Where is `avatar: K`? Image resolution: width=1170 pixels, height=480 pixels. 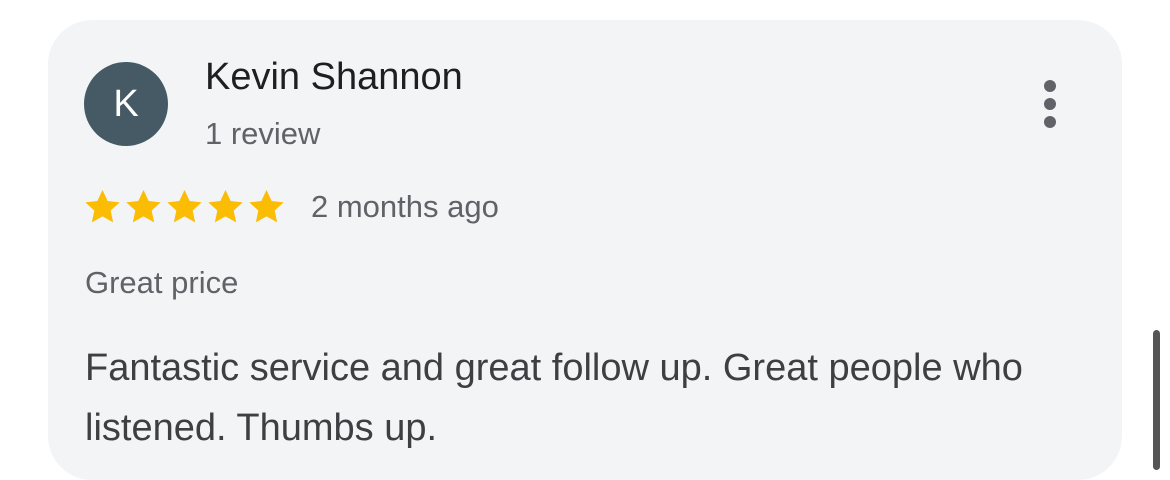 avatar: K is located at coordinates (126, 104).